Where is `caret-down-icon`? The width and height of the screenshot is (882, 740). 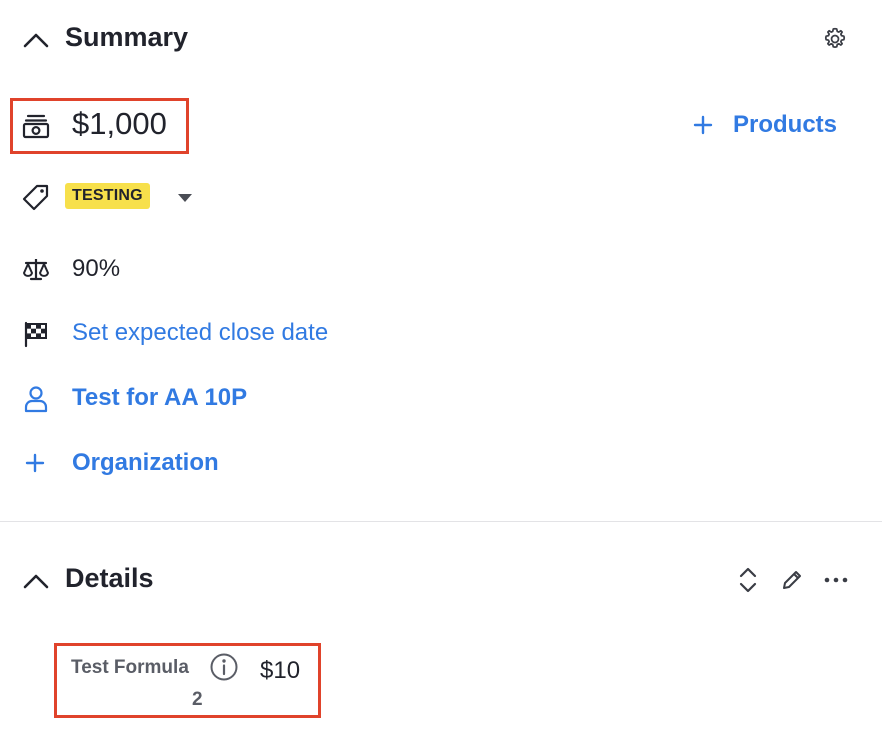 caret-down-icon is located at coordinates (185, 197).